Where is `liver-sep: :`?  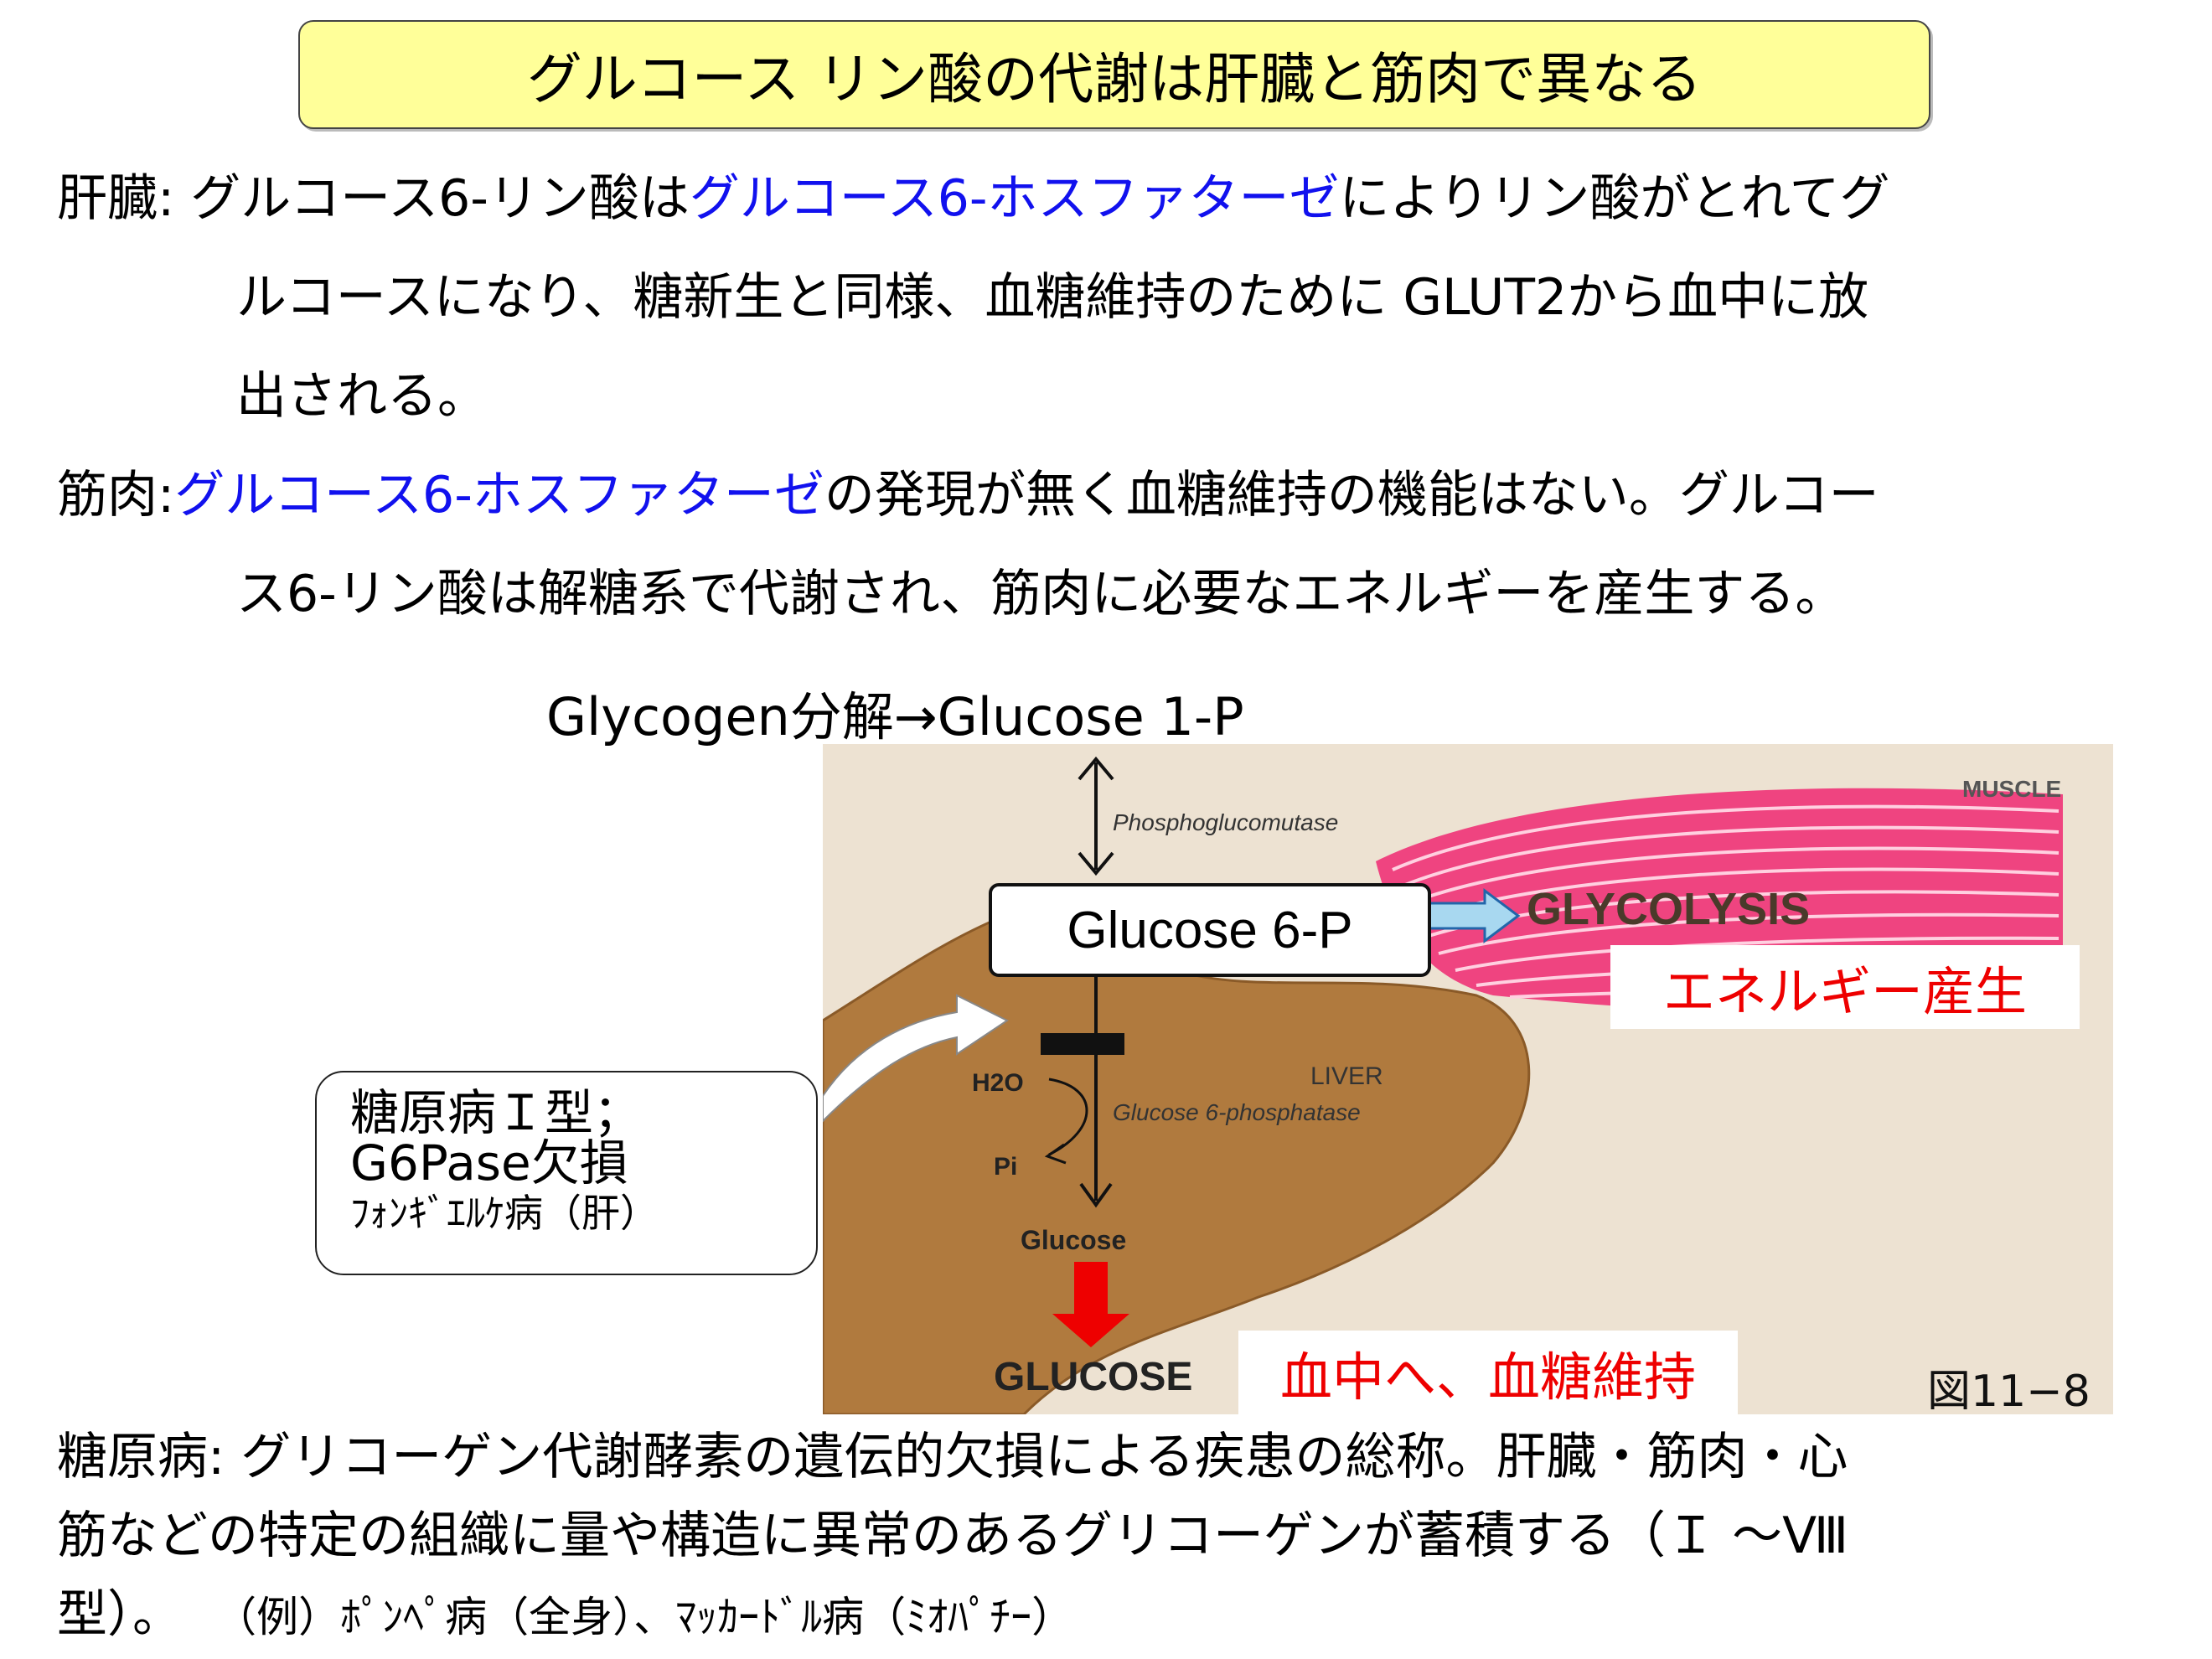
liver-sep: : is located at coordinates (166, 198).